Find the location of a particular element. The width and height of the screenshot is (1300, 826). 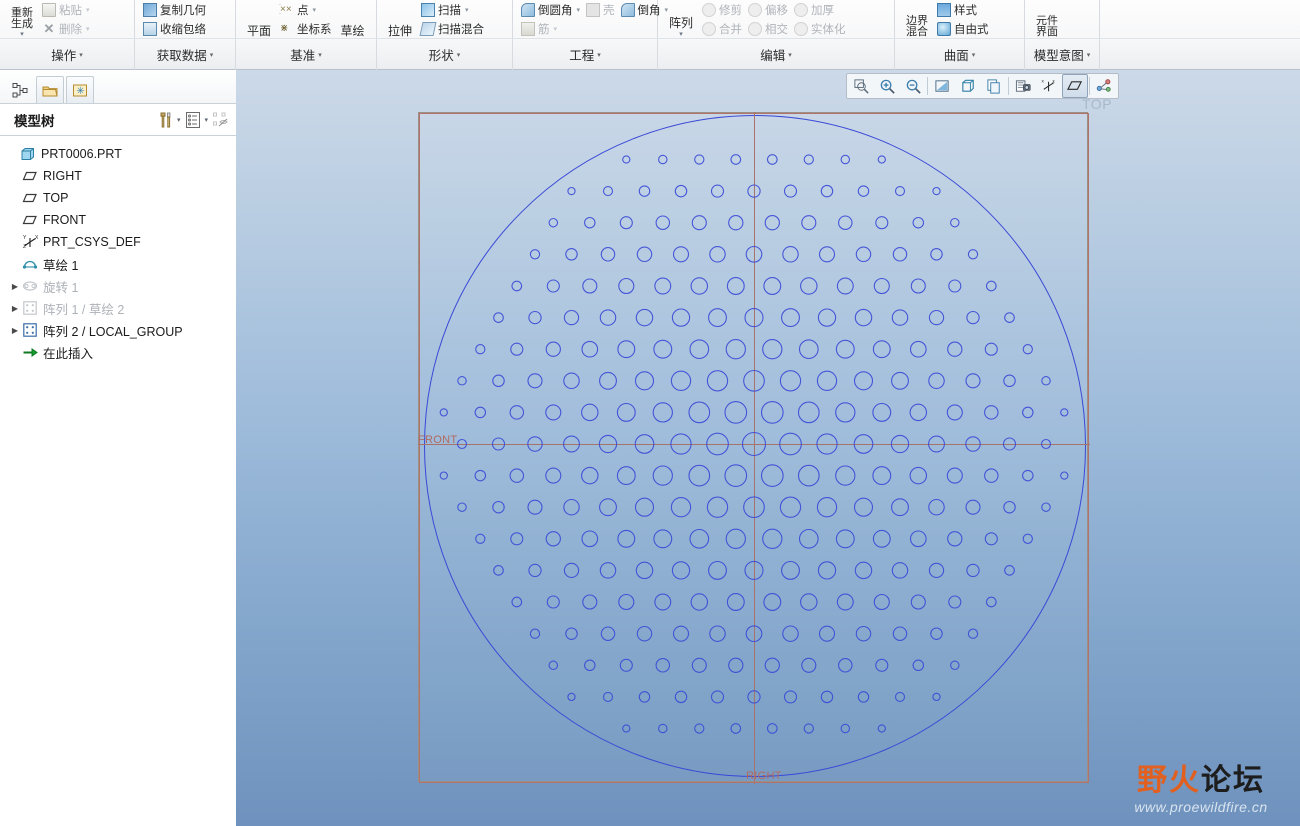

tree-item-insert-here: 在此插入 is located at coordinates (118, 352).